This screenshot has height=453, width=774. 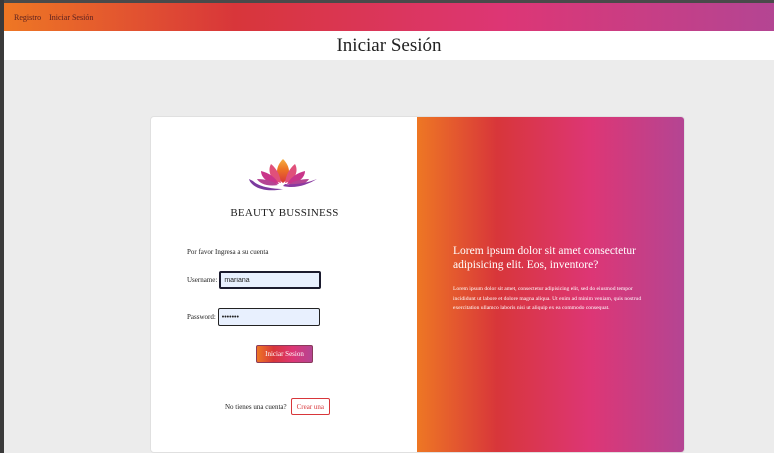 I want to click on title-bar: Iniciar Sesión, so click(x=389, y=45).